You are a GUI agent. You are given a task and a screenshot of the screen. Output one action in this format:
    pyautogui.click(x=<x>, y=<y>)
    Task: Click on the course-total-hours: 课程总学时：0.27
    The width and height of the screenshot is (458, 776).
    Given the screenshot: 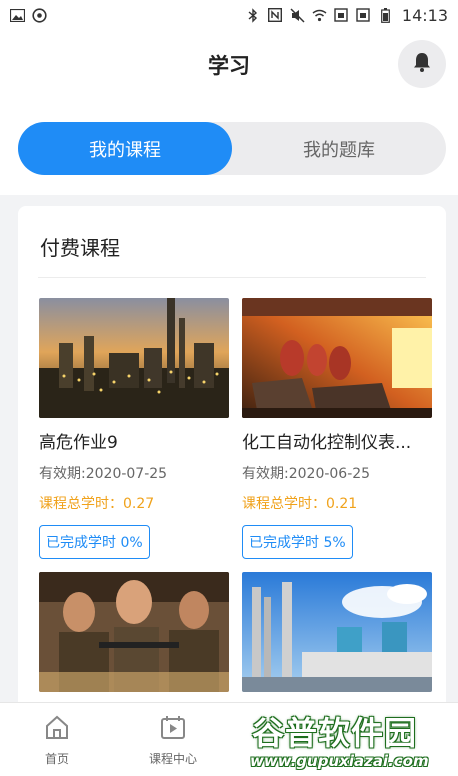 What is the action you would take?
    pyautogui.click(x=97, y=504)
    